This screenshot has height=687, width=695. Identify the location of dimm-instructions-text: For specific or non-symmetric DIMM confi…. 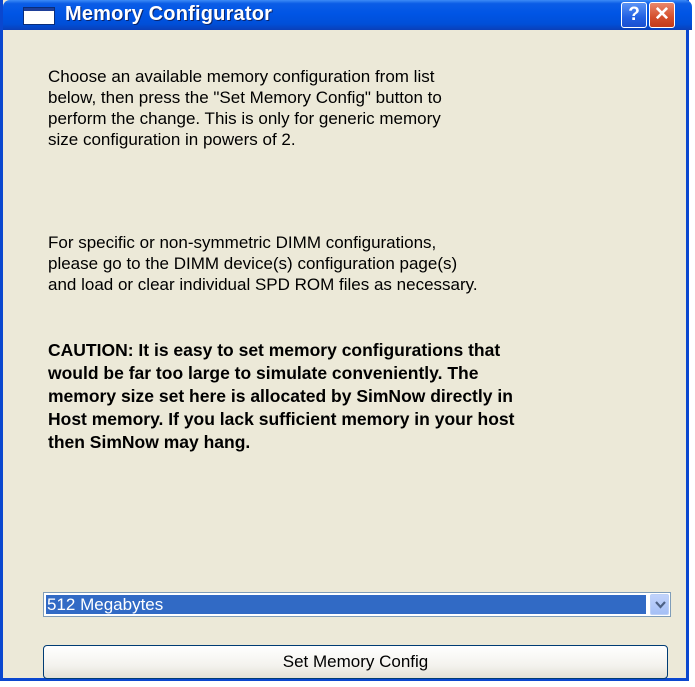
(263, 263).